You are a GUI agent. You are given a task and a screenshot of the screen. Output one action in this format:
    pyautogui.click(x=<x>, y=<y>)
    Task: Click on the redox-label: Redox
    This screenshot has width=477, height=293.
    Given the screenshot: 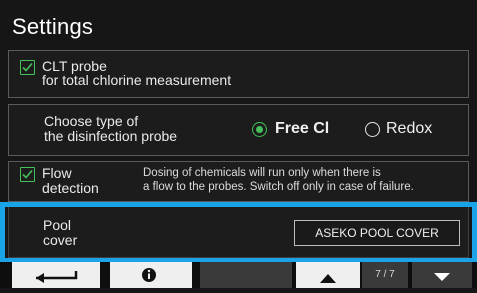 What is the action you would take?
    pyautogui.click(x=409, y=129)
    